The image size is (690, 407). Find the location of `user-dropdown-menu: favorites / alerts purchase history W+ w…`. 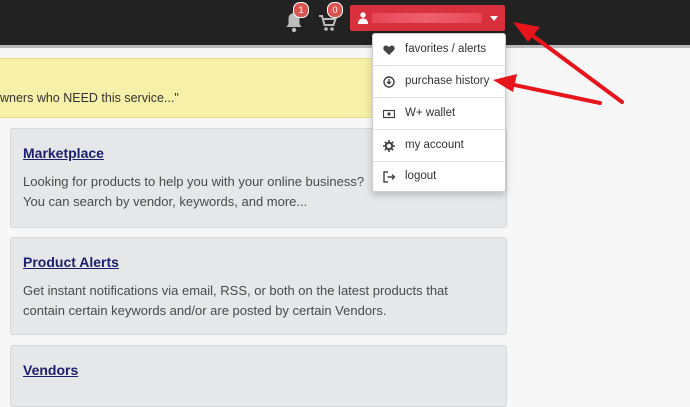

user-dropdown-menu: favorites / alerts purchase history W+ w… is located at coordinates (439, 112).